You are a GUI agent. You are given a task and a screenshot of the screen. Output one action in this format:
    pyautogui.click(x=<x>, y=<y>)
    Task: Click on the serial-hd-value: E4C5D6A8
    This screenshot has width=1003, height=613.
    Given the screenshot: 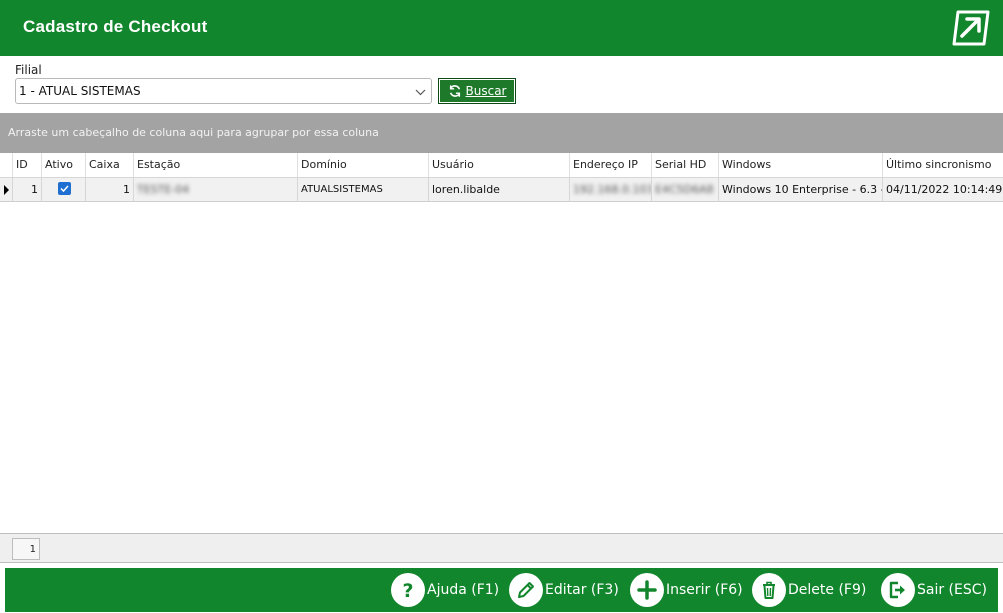 What is the action you would take?
    pyautogui.click(x=684, y=189)
    